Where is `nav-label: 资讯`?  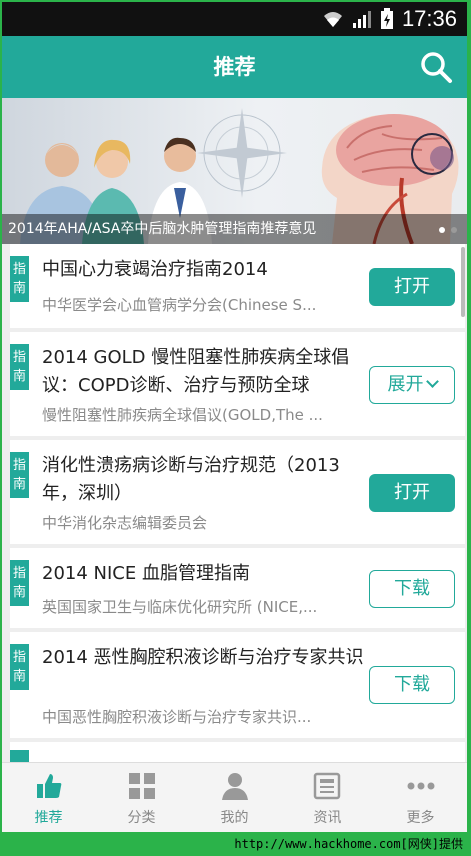
nav-label: 资讯 is located at coordinates (327, 818).